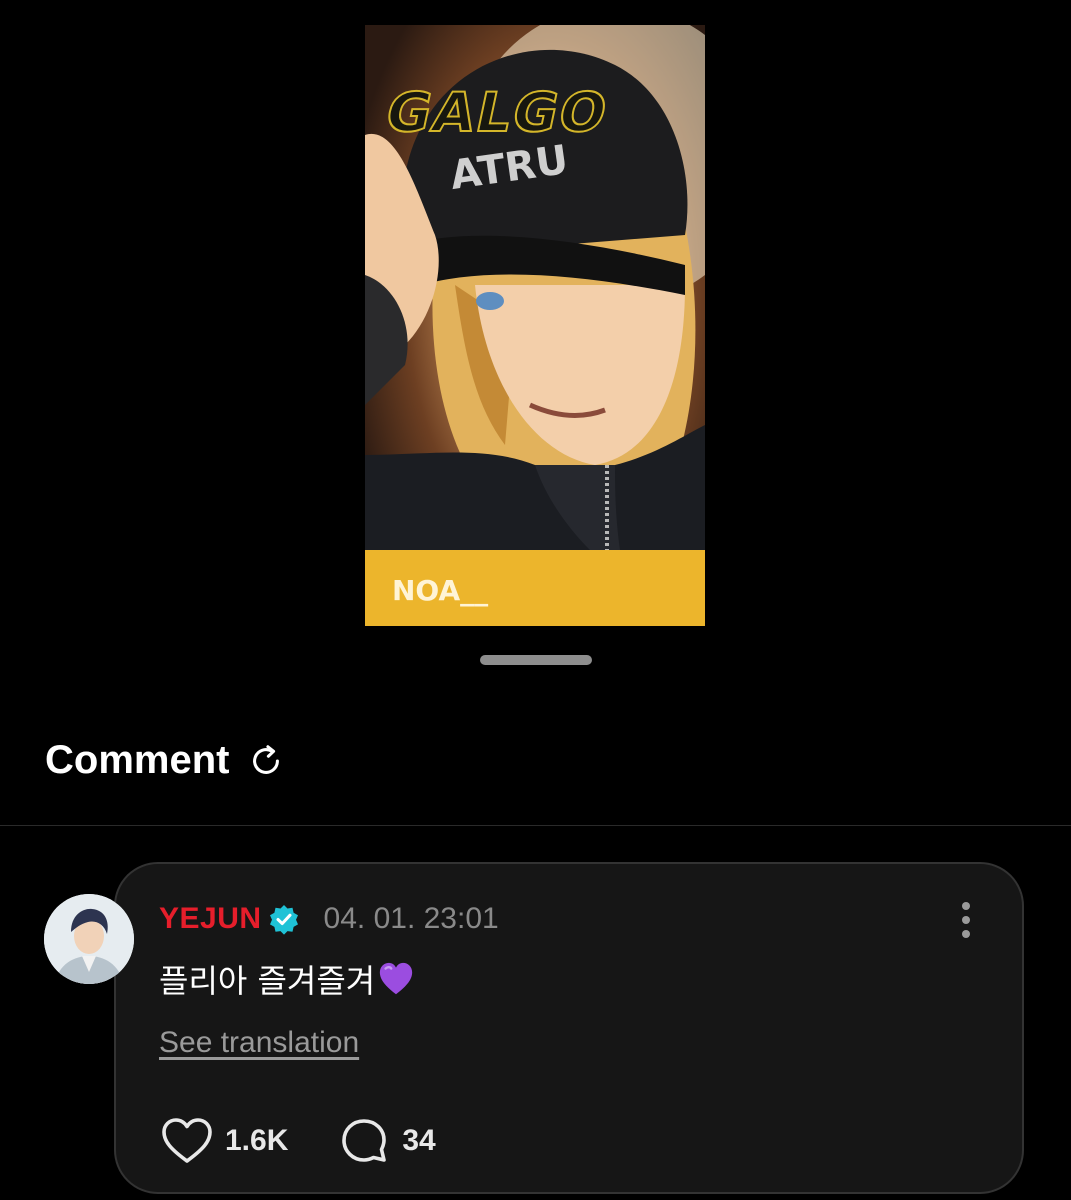 The height and width of the screenshot is (1200, 1071). I want to click on avatar, so click(89, 939).